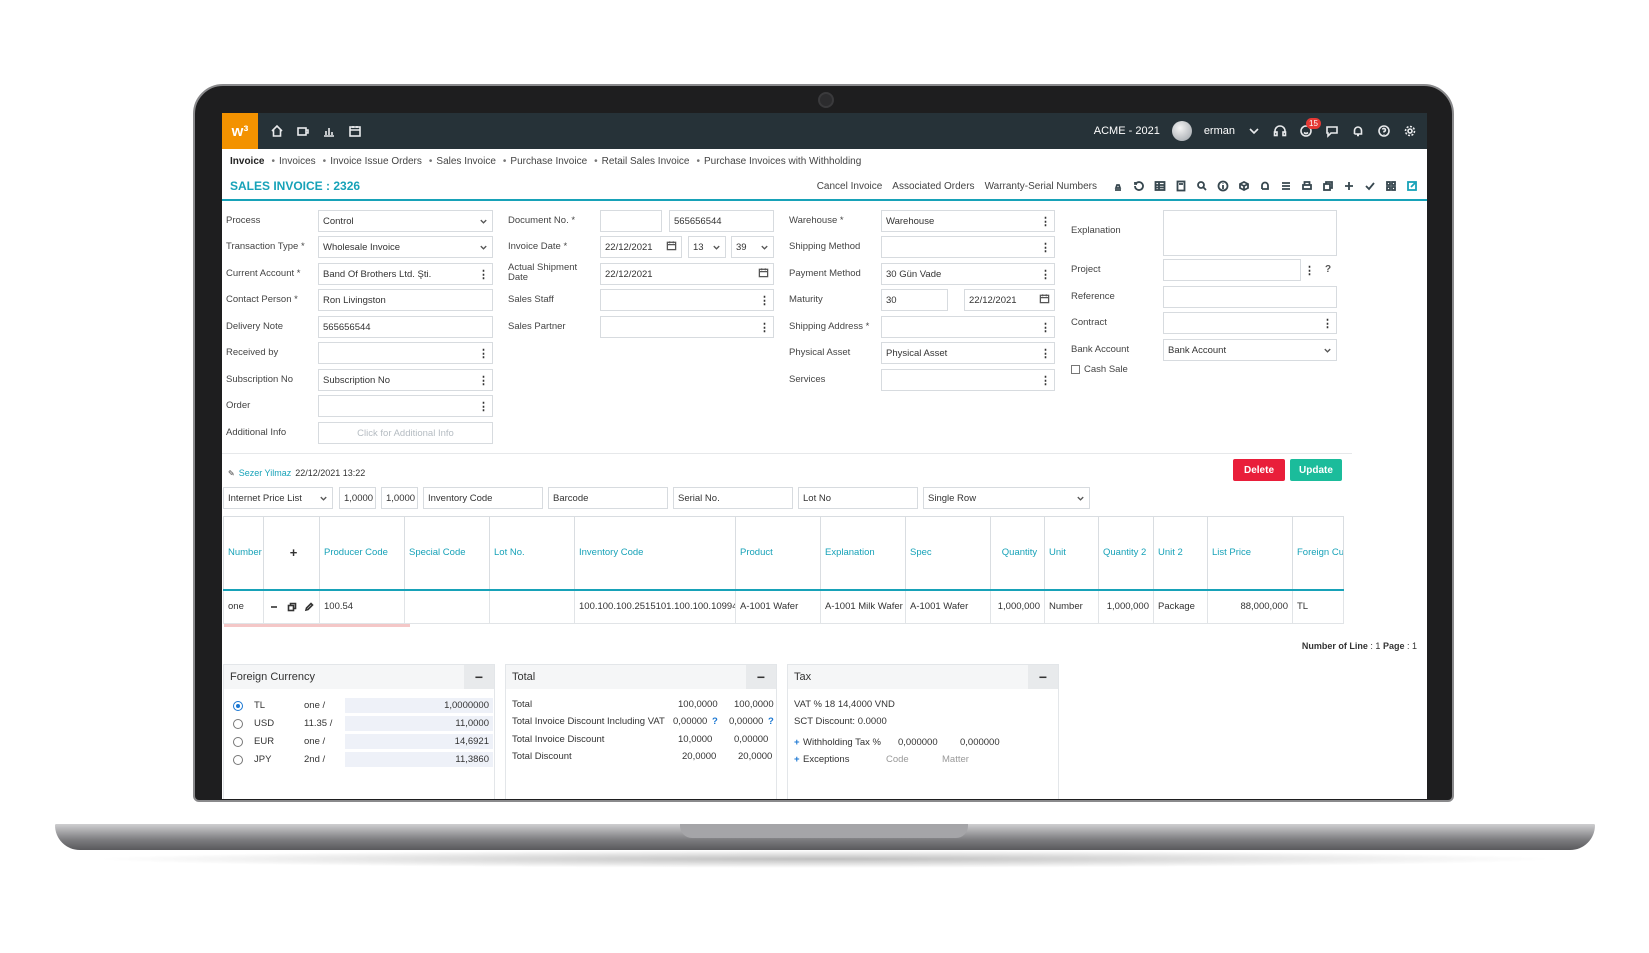 The image size is (1649, 953). I want to click on cell-quantity: 1,000,000, so click(1017, 606).